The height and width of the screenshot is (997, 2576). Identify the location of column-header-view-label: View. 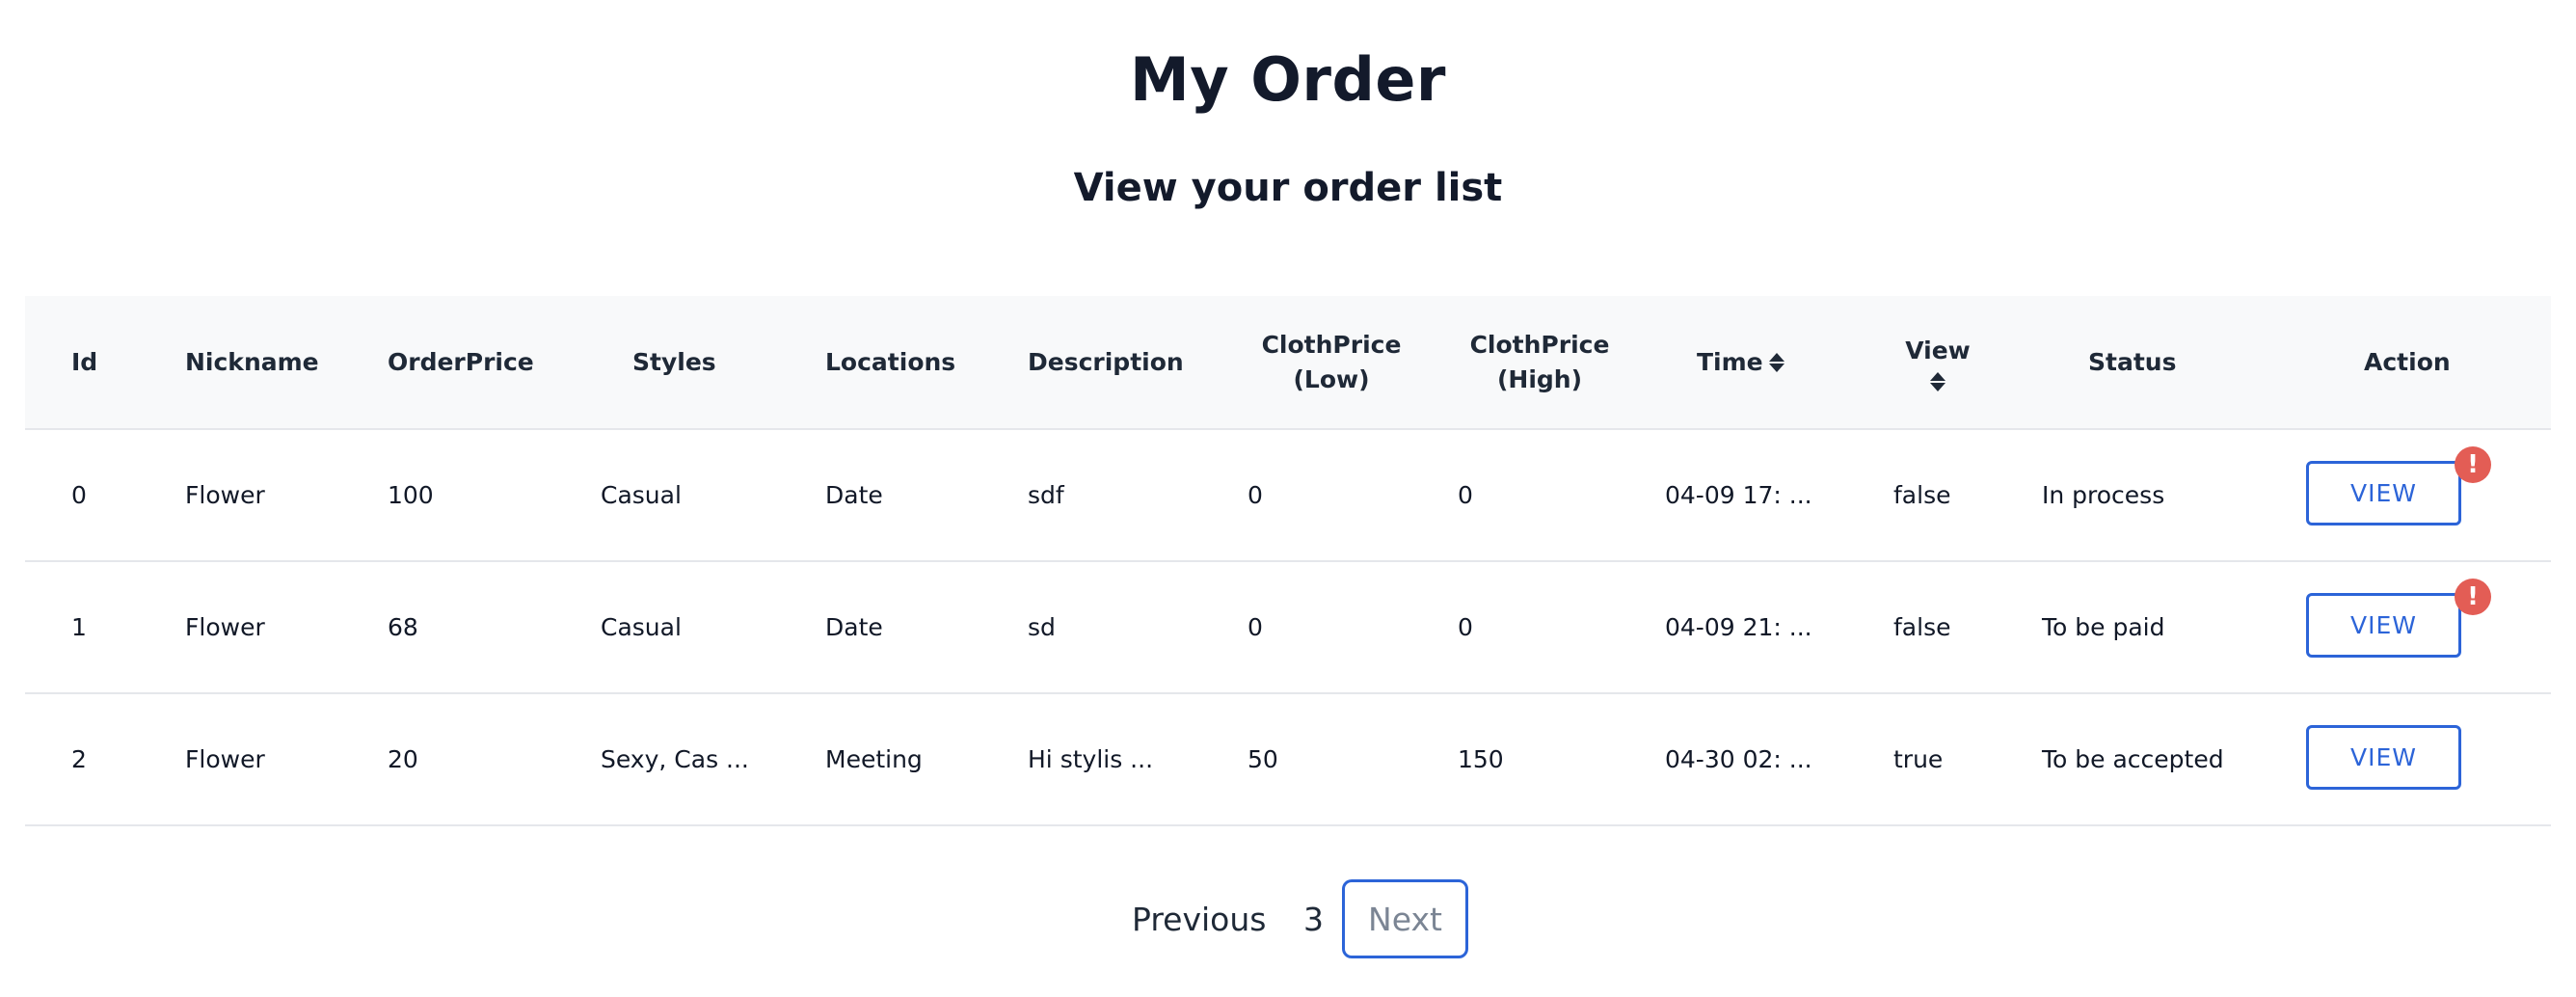
(1938, 350).